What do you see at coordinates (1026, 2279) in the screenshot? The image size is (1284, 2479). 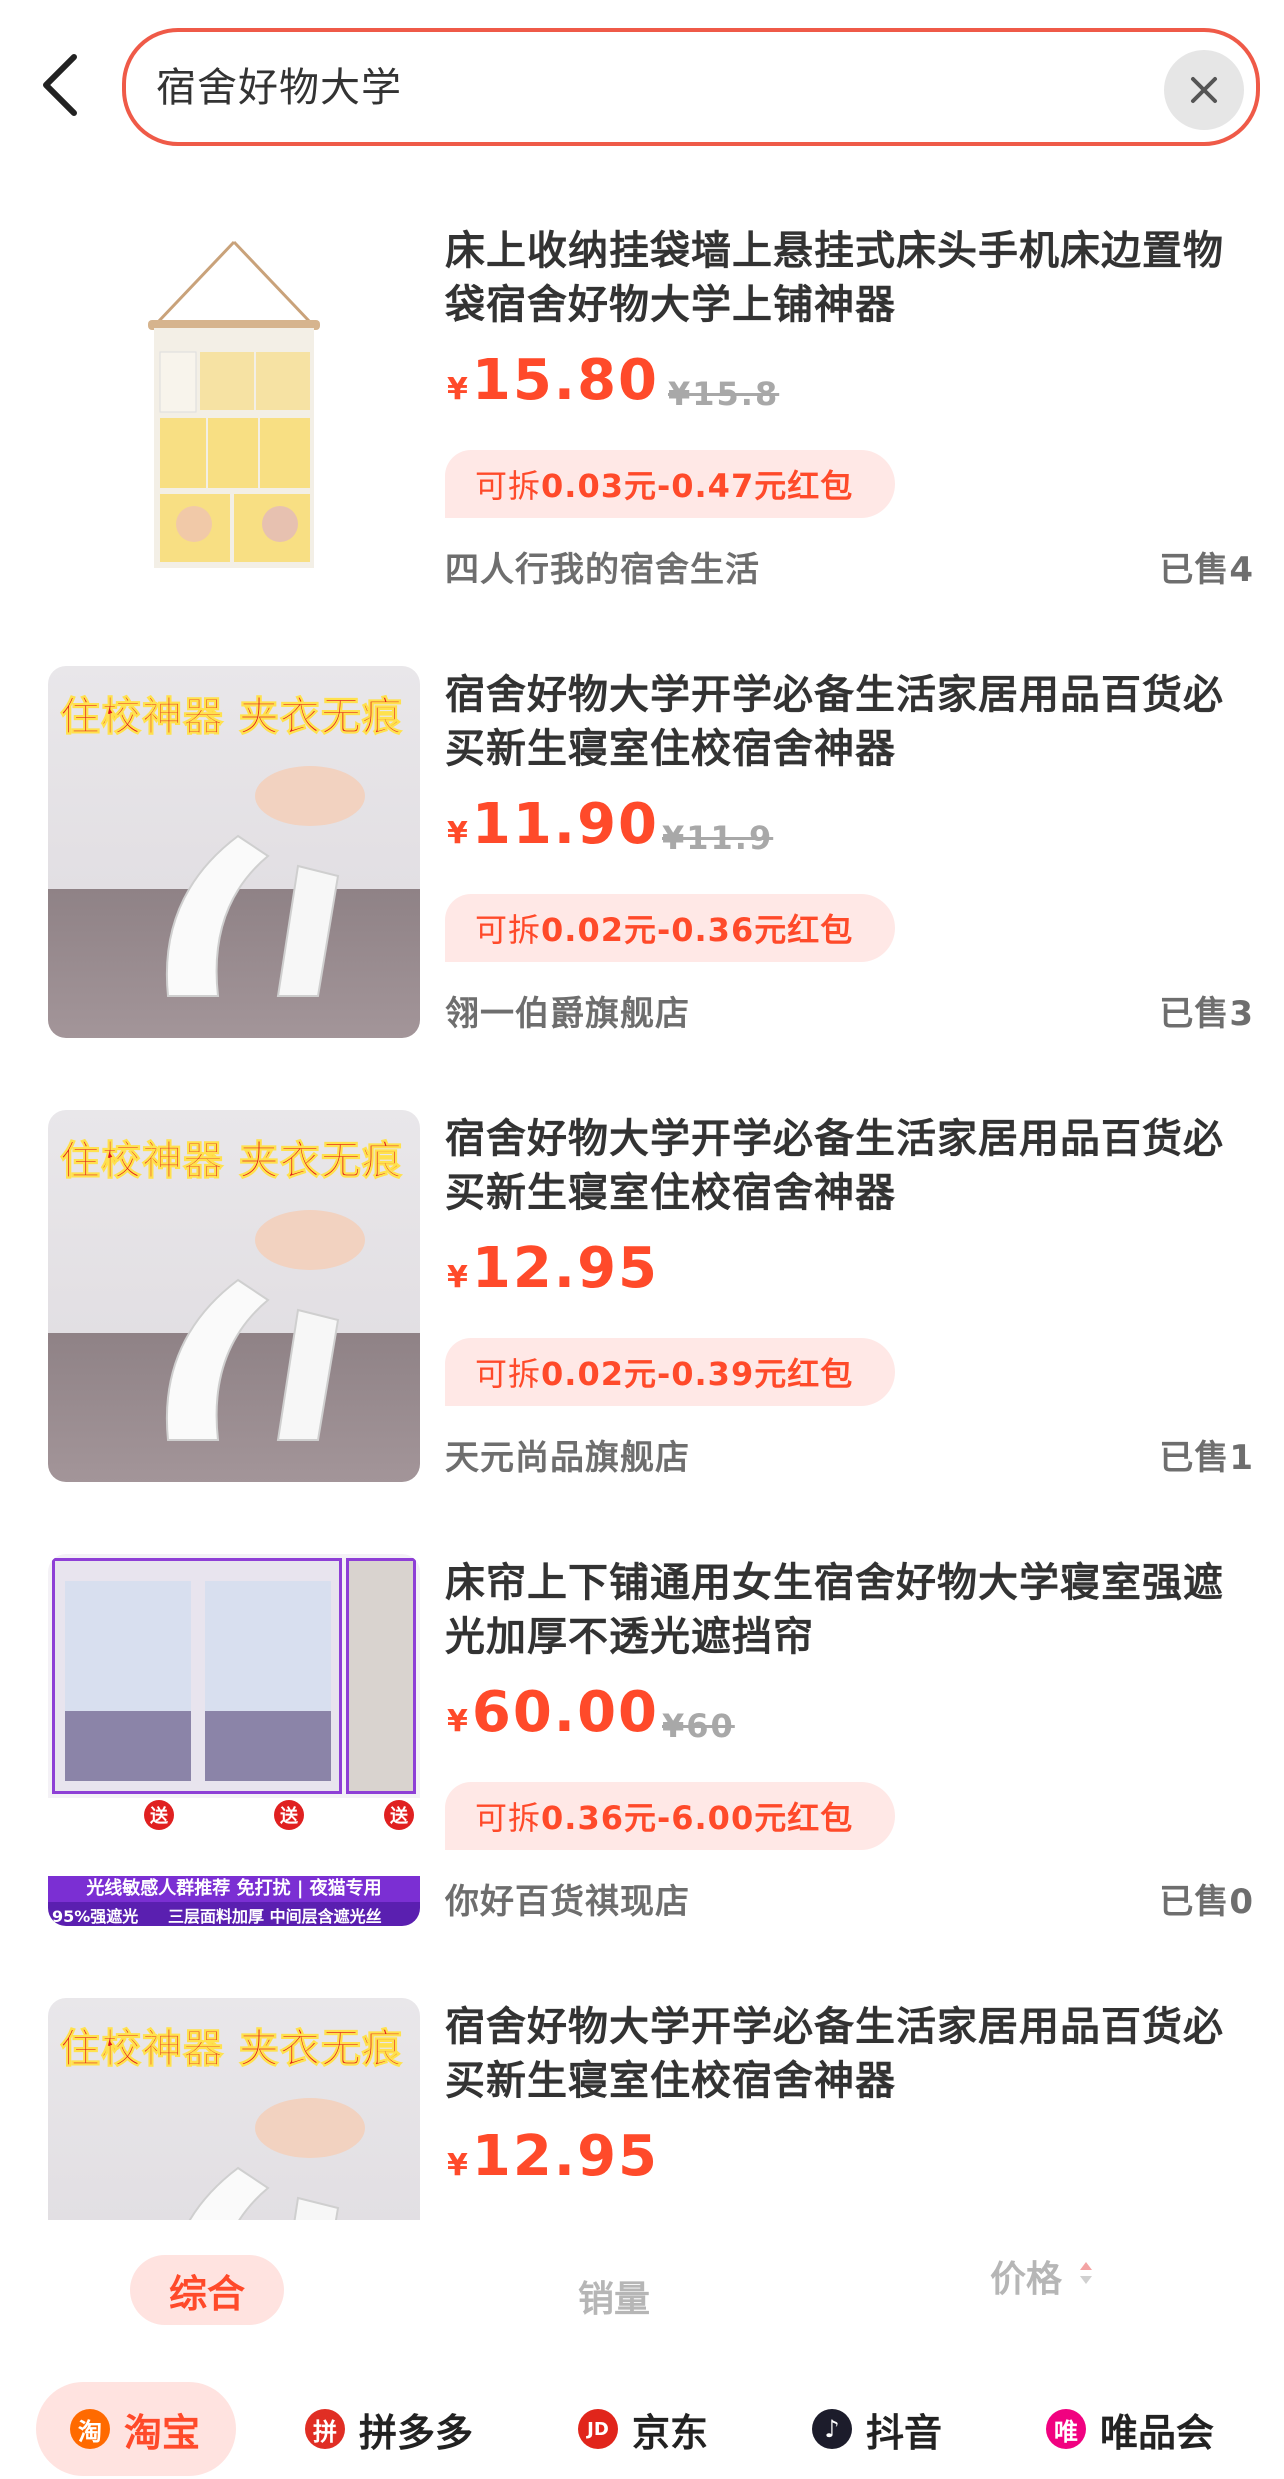 I see `sort-price-label: 价格` at bounding box center [1026, 2279].